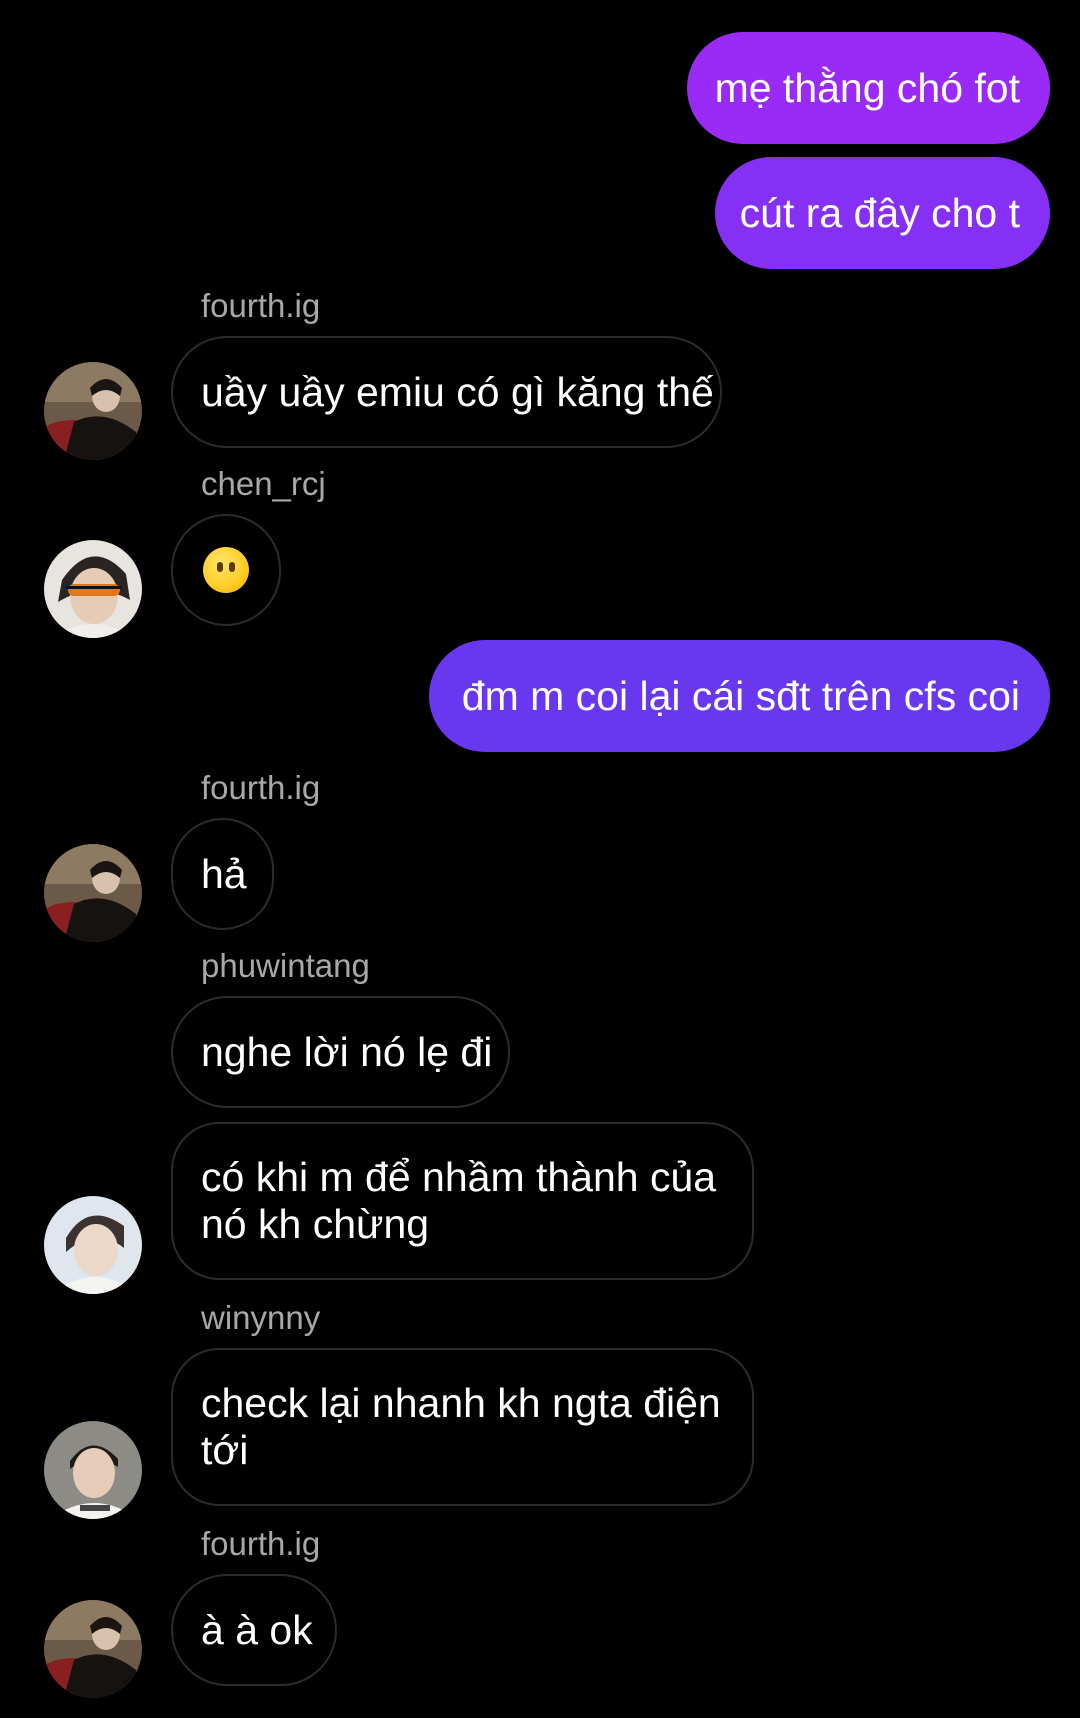  I want to click on message-text: hả, so click(224, 873).